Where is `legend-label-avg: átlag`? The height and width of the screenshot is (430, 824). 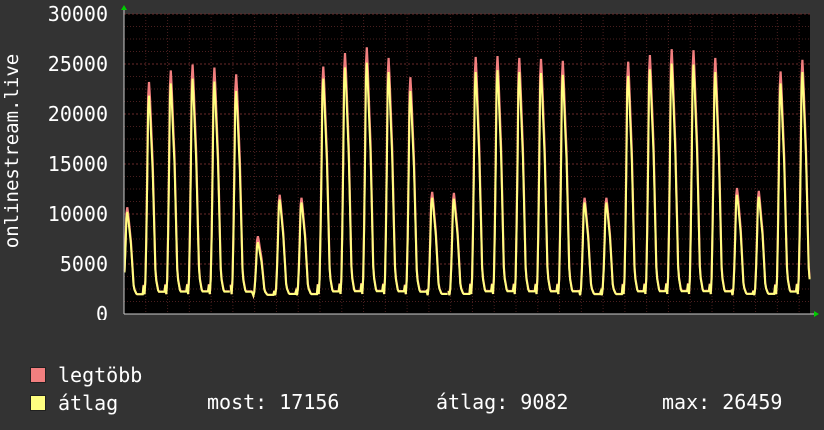 legend-label-avg: átlag is located at coordinates (88, 403).